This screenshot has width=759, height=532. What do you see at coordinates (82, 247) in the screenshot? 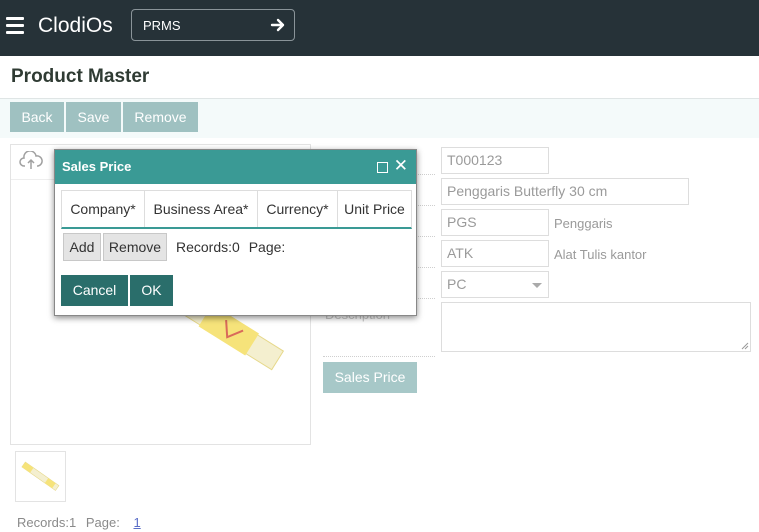
I see `add-row-button: Add` at bounding box center [82, 247].